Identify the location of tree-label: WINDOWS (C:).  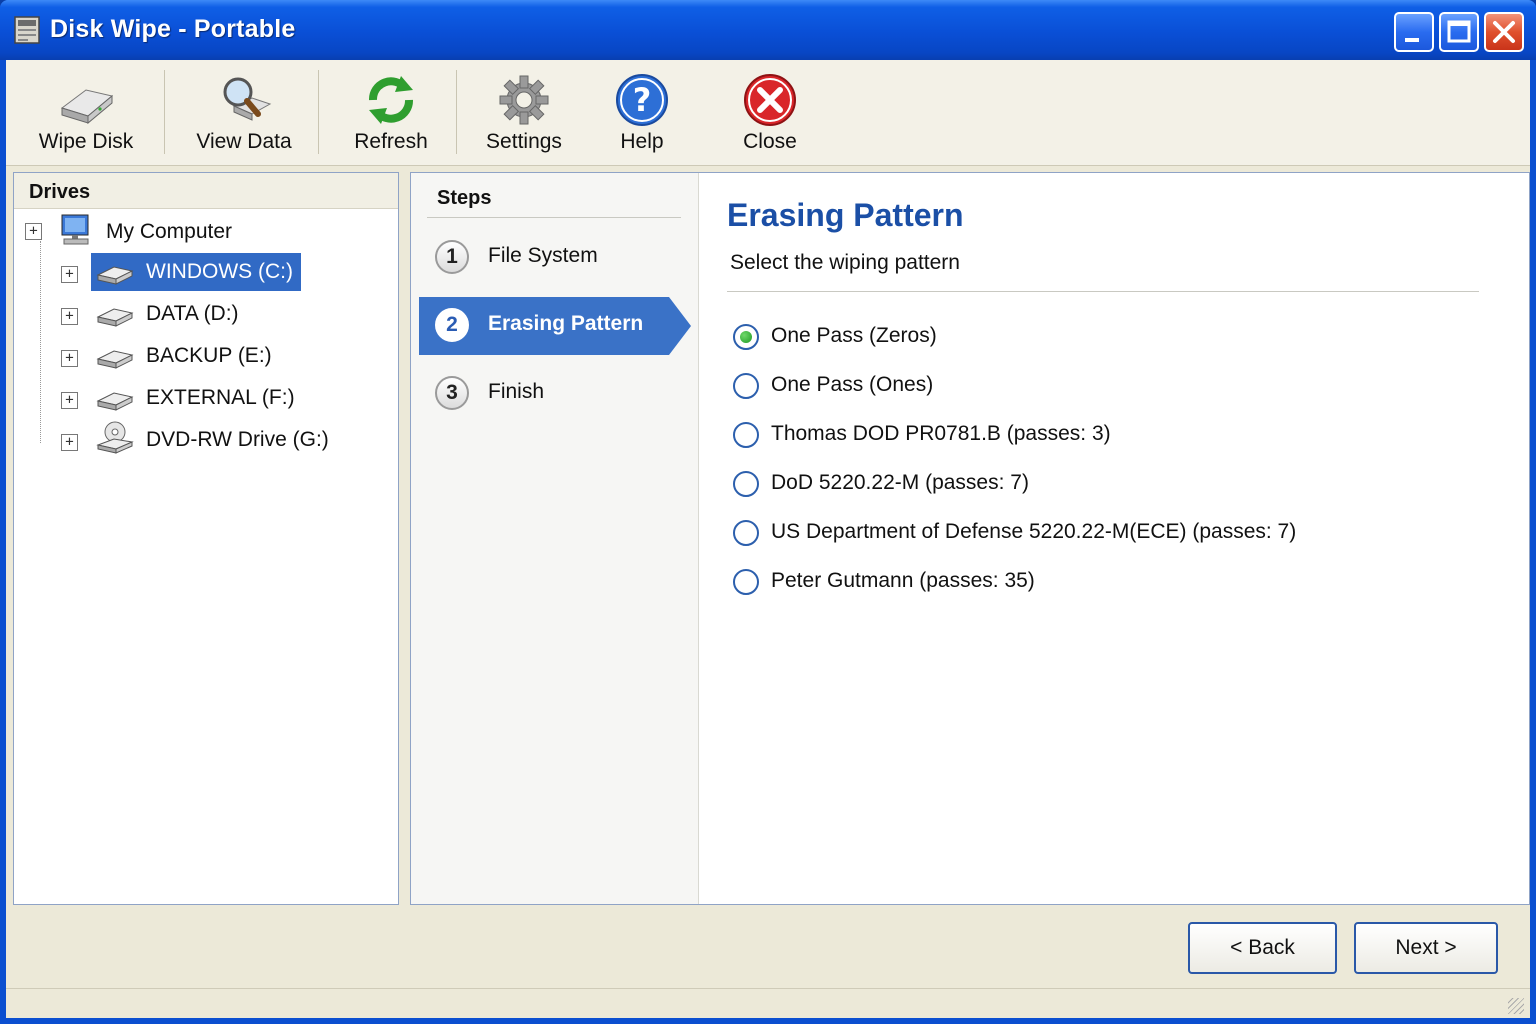
(219, 272).